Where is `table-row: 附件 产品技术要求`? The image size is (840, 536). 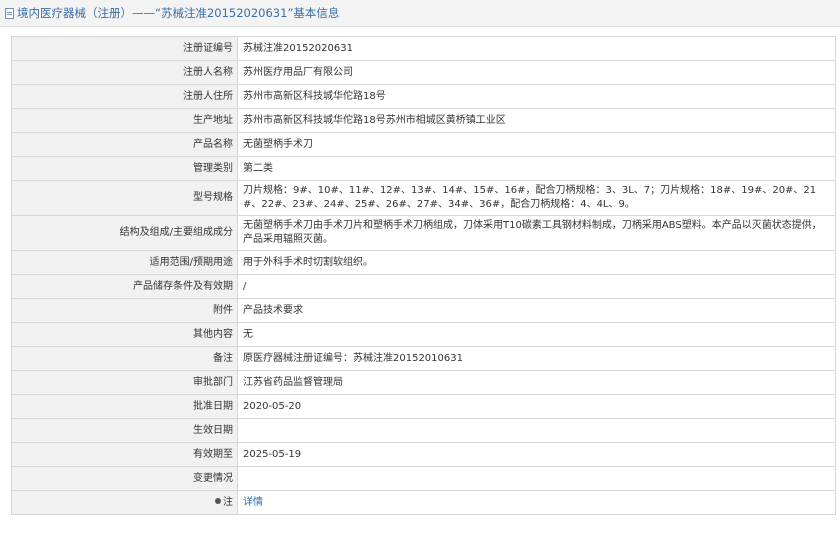
table-row: 附件 产品技术要求 is located at coordinates (423, 310).